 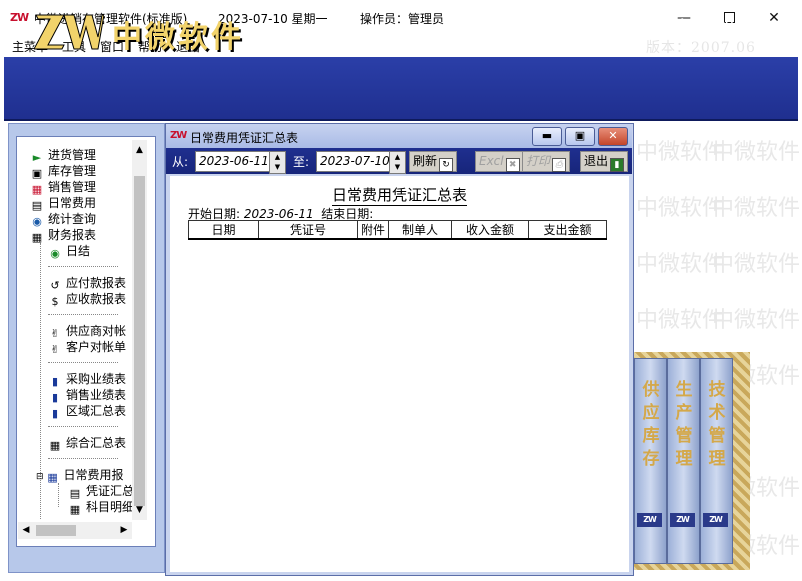 I want to click on scroll-down-icon: ▼, so click(x=139, y=510).